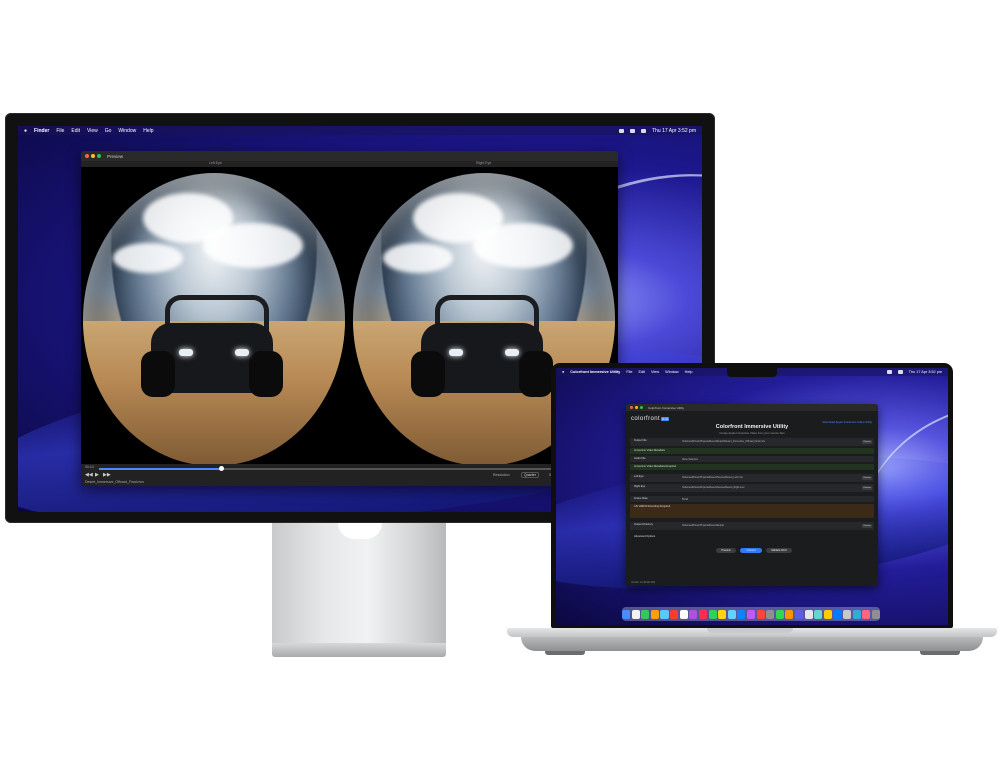 The image size is (1000, 770). Describe the element at coordinates (97, 475) in the screenshot. I see `play-icon: ▶` at that location.